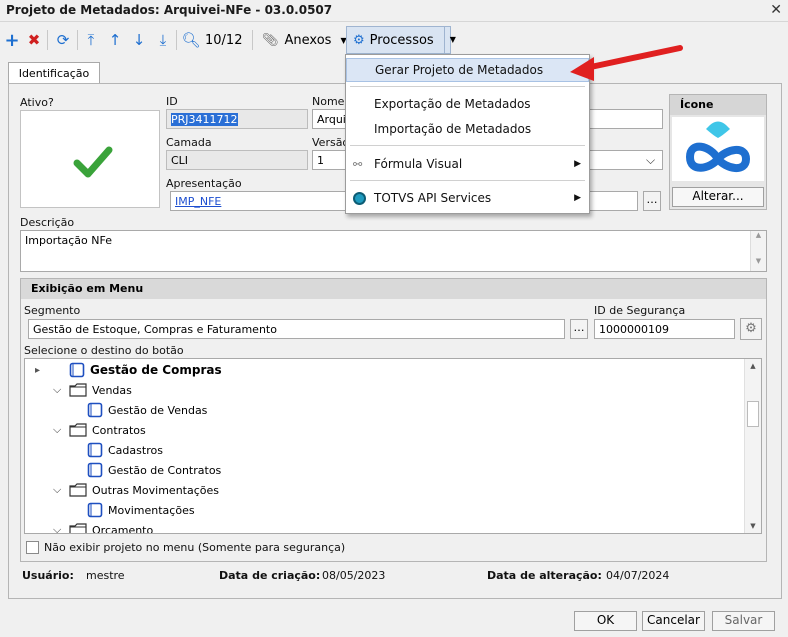  What do you see at coordinates (90, 159) in the screenshot?
I see `active-toggle` at bounding box center [90, 159].